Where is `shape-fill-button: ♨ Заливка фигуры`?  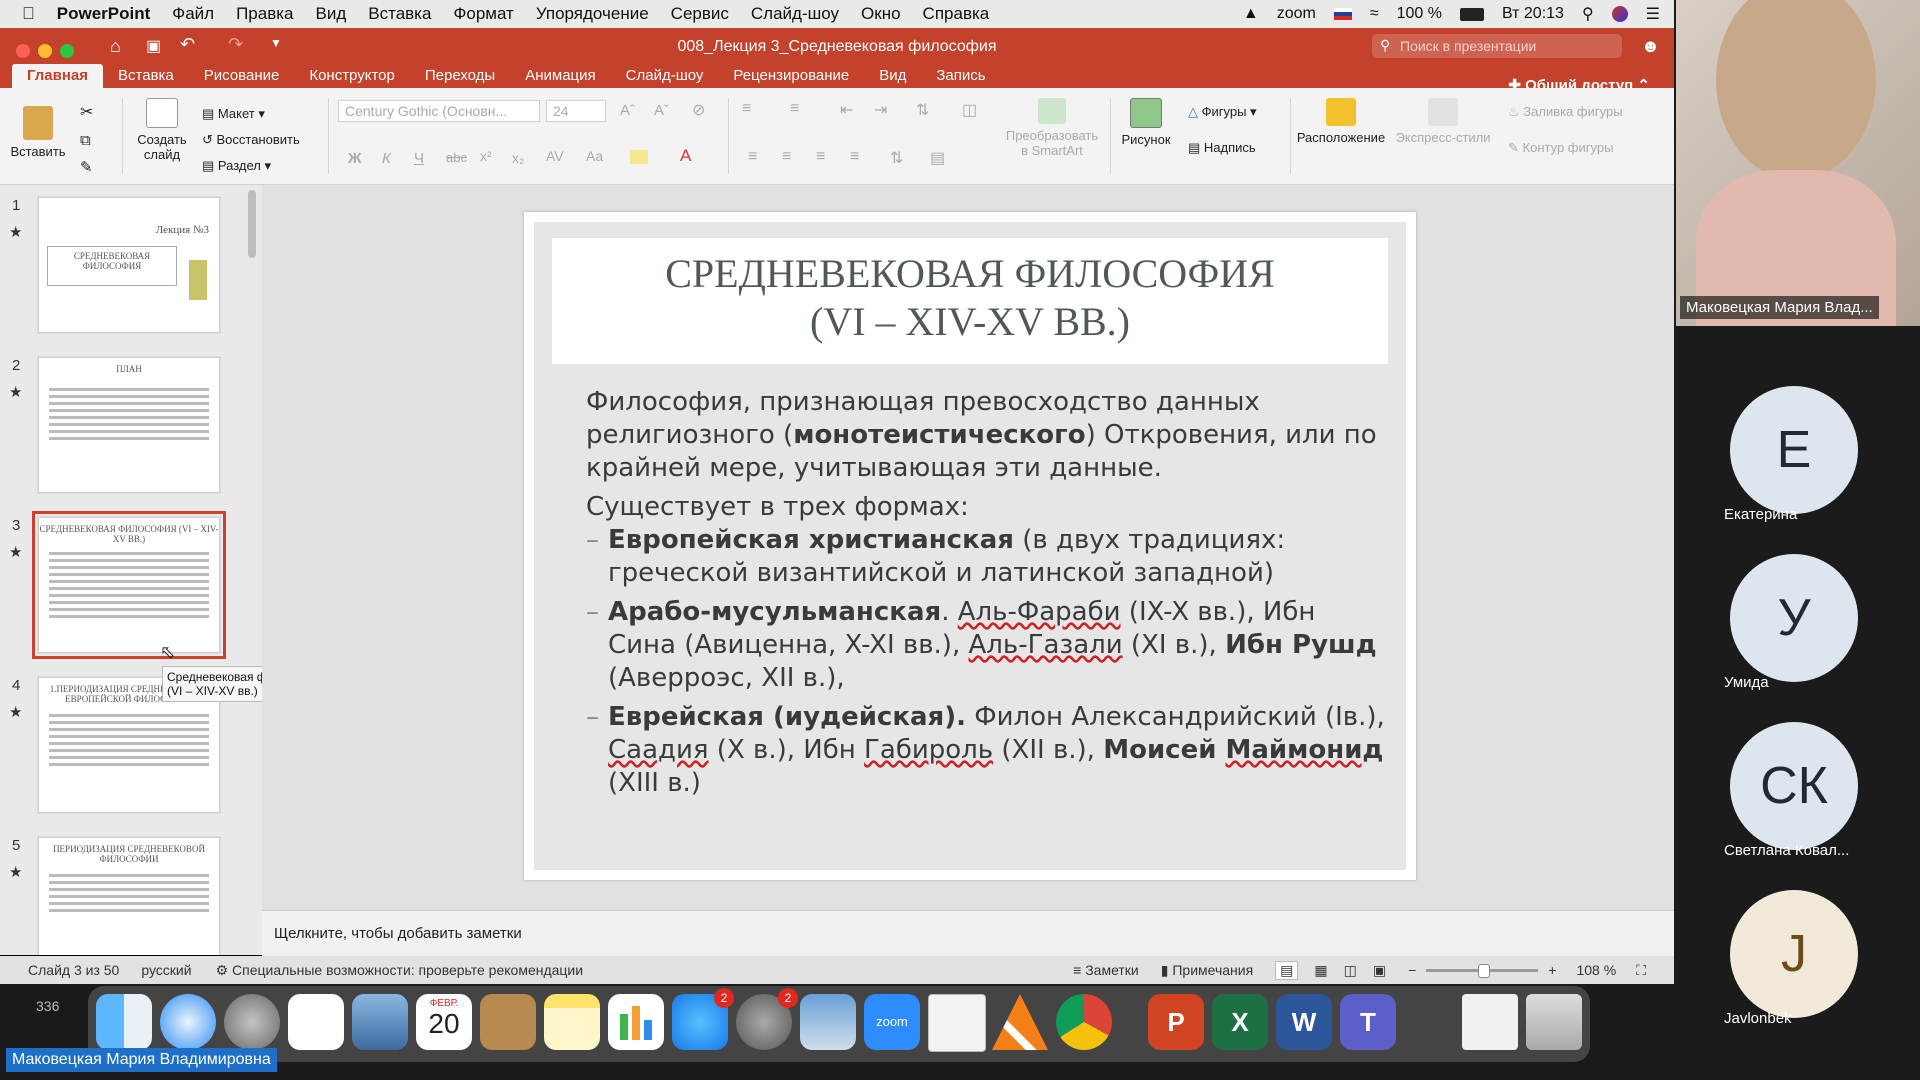
shape-fill-button: ♨ Заливка фигуры is located at coordinates (1565, 112).